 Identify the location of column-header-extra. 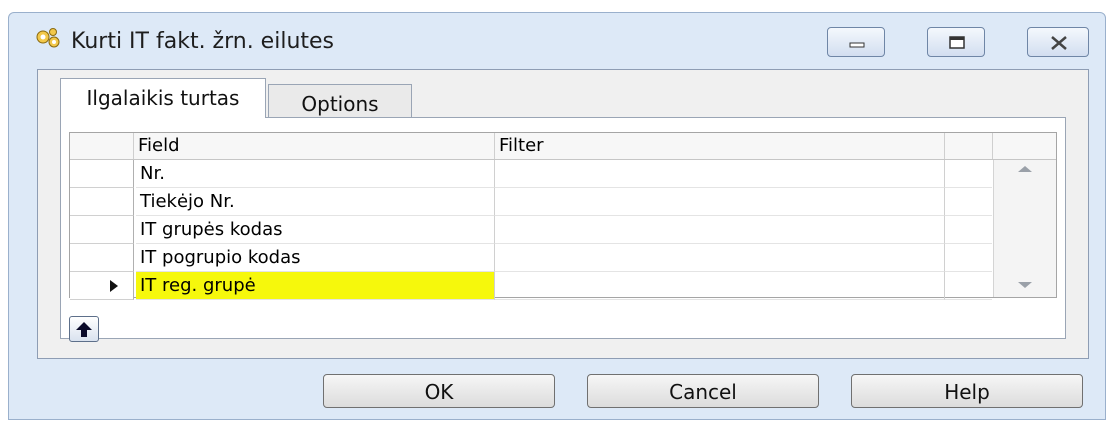
(968, 146).